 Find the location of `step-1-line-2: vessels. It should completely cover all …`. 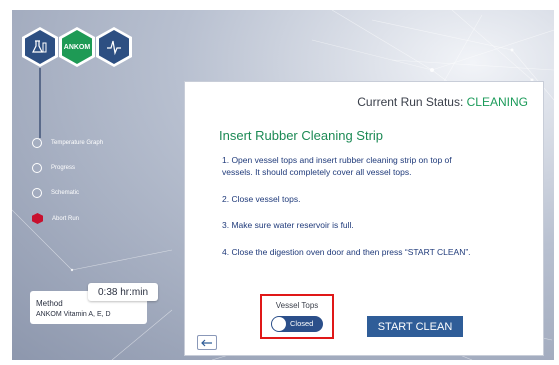

step-1-line-2: vessels. It should completely cover all … is located at coordinates (317, 172).